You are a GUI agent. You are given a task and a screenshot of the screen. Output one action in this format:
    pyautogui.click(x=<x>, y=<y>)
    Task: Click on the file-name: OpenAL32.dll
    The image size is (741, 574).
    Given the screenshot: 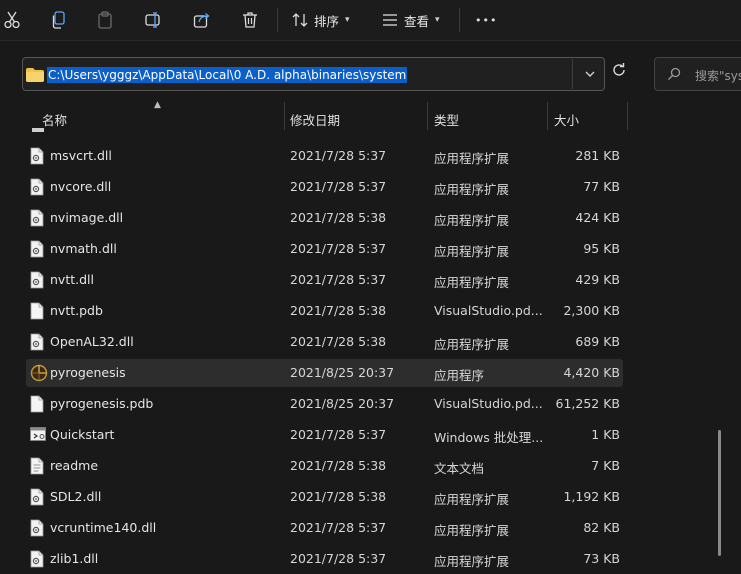 What is the action you would take?
    pyautogui.click(x=92, y=341)
    